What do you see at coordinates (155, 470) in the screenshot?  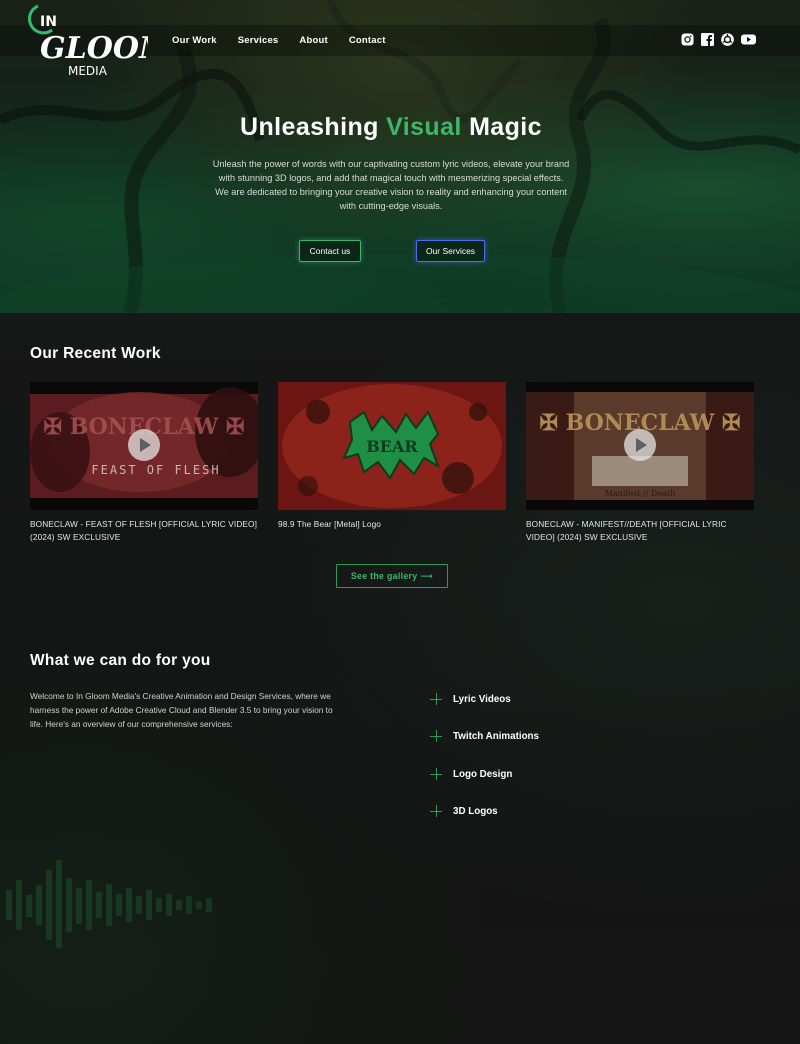 I see `thumbnail-caption: FEAST OF FLESH` at bounding box center [155, 470].